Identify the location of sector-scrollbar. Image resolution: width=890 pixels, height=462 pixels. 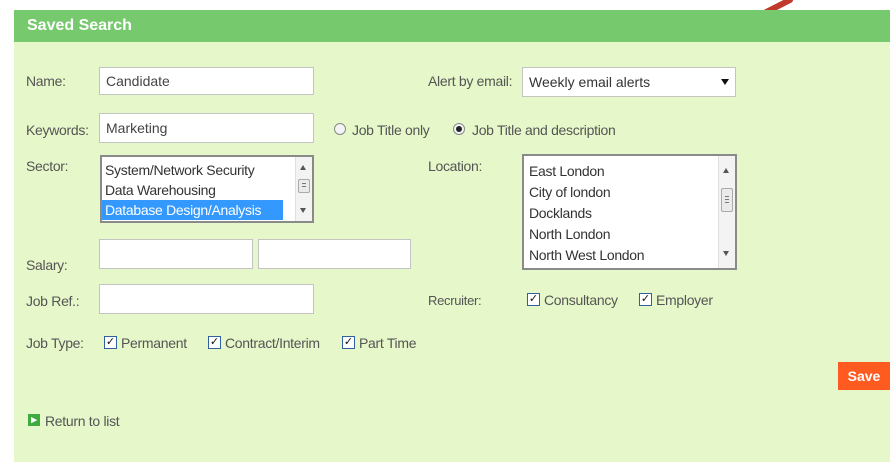
(303, 189).